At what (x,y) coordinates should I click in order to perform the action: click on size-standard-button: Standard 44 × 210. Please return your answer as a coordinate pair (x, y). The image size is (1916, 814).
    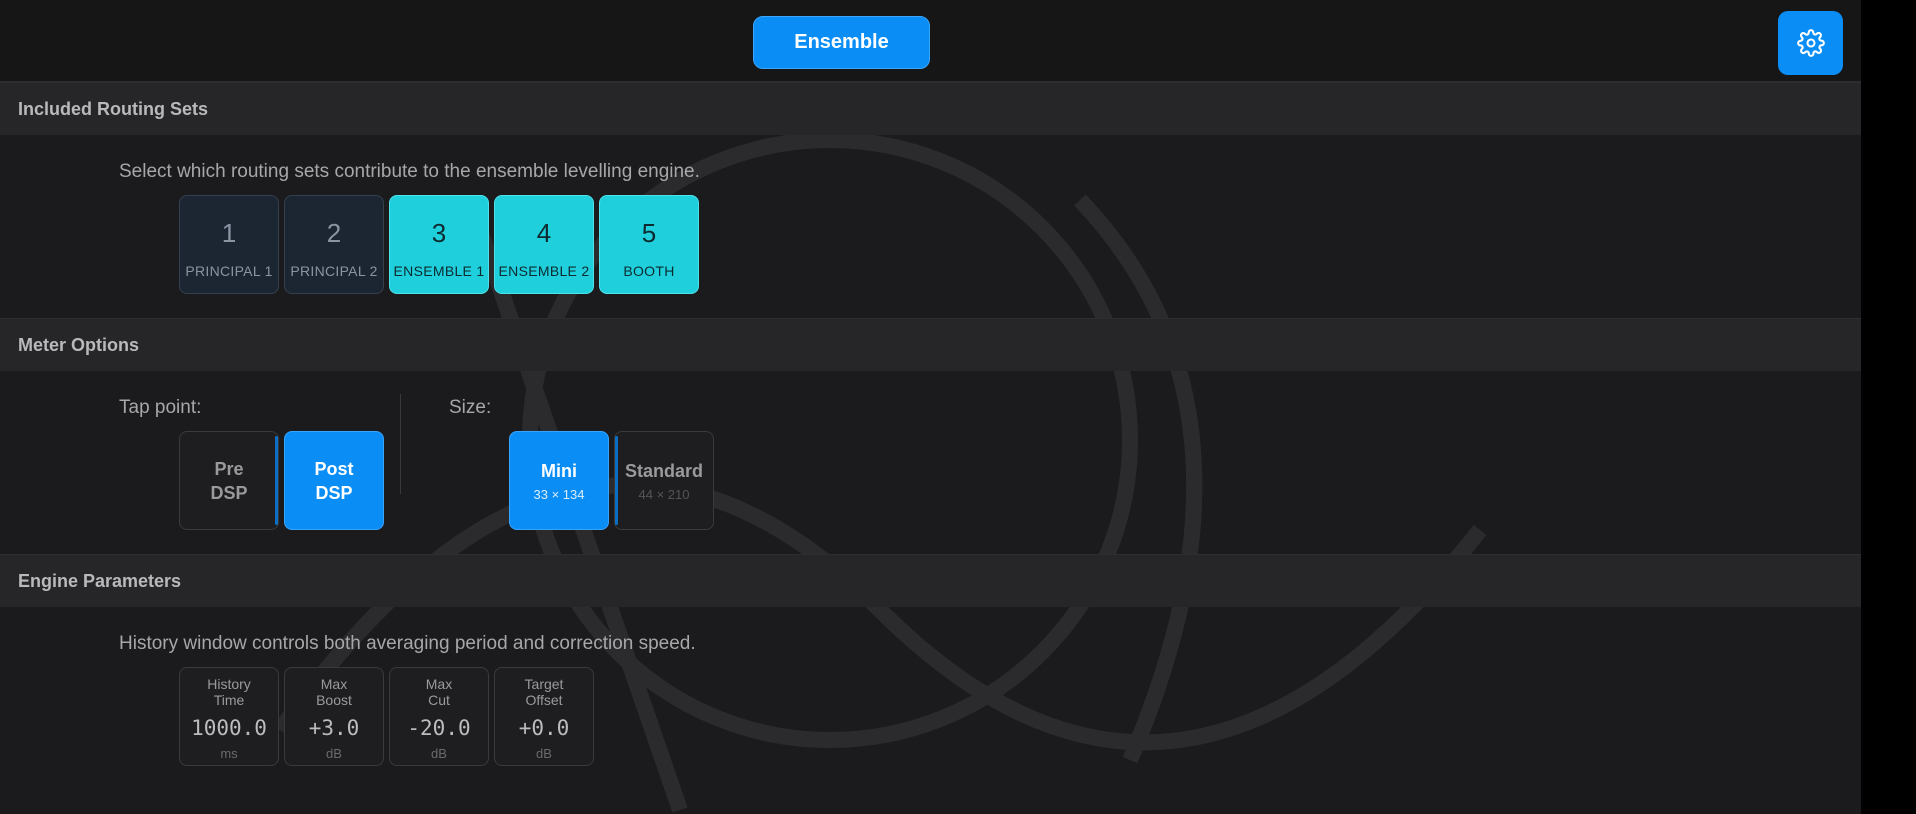
    Looking at the image, I should click on (664, 480).